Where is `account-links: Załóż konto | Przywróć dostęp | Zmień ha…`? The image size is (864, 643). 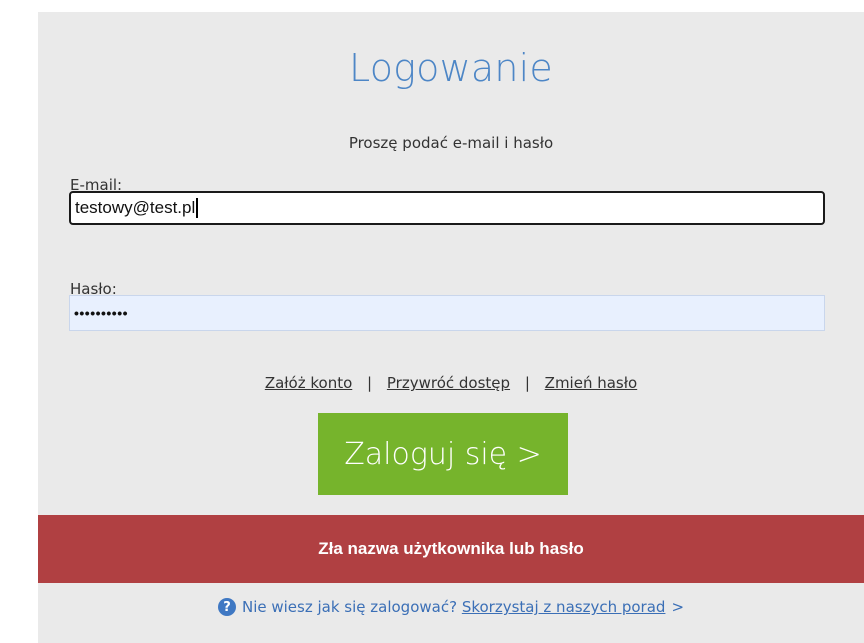
account-links: Załóż konto | Przywróć dostęp | Zmień ha… is located at coordinates (451, 383).